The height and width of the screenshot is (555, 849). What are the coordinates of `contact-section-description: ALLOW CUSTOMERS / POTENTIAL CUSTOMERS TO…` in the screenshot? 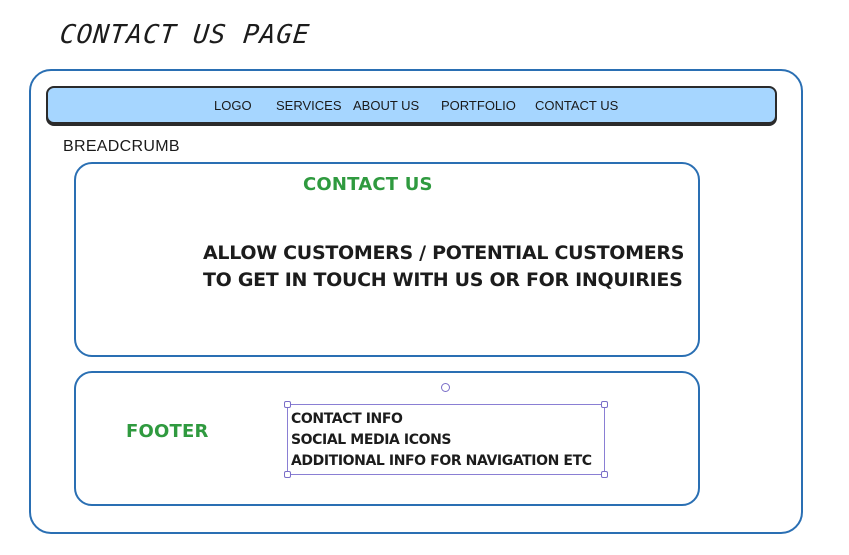 It's located at (443, 267).